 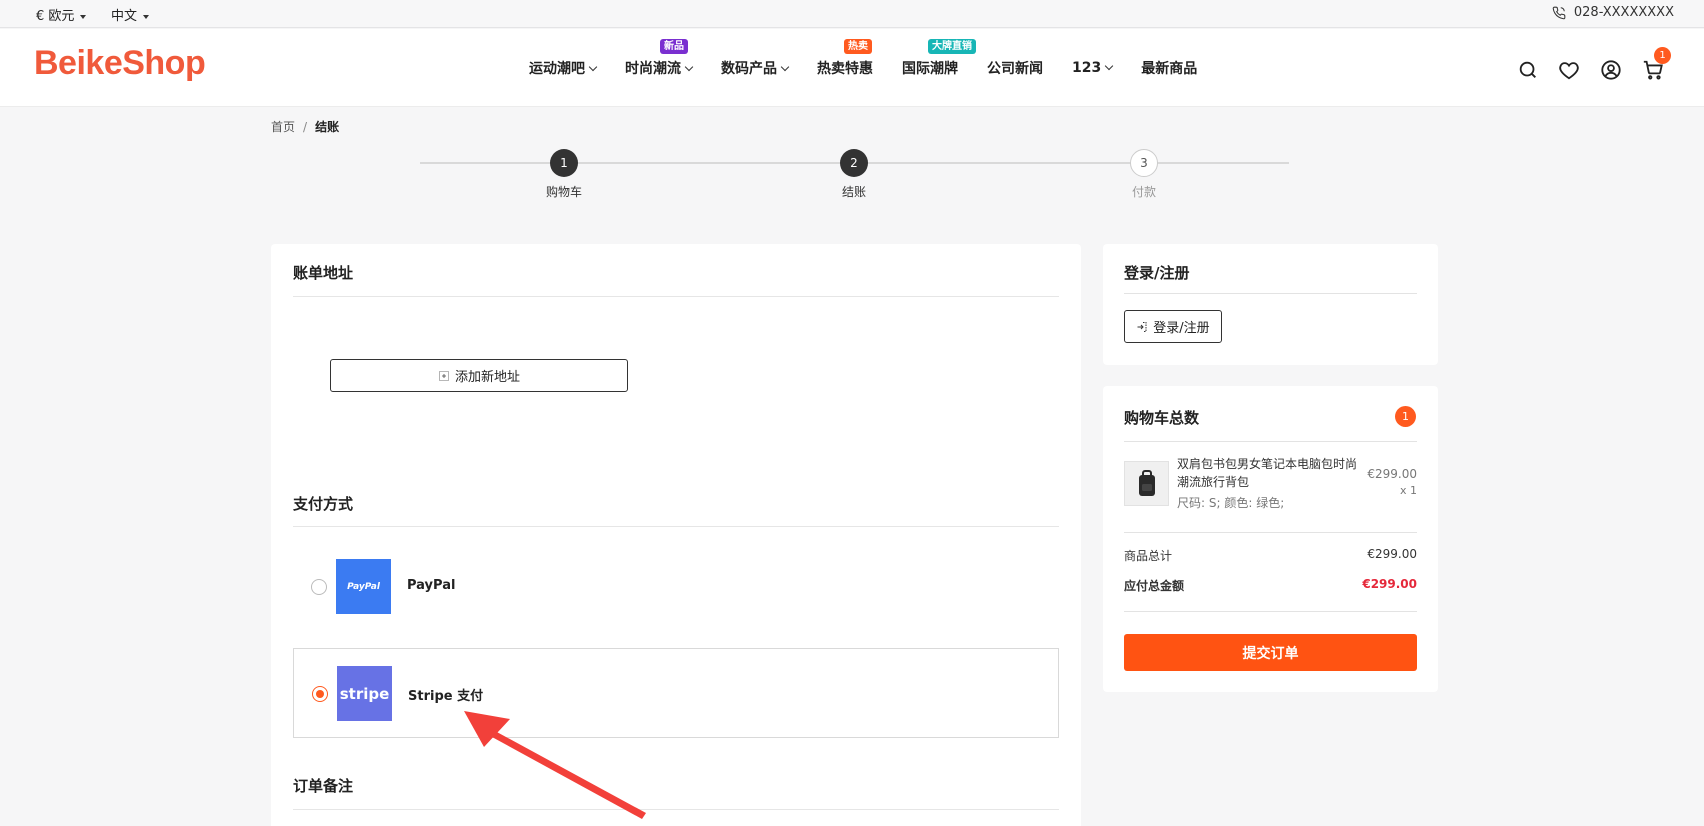 What do you see at coordinates (327, 127) in the screenshot?
I see `breadcrumb-current: 结账` at bounding box center [327, 127].